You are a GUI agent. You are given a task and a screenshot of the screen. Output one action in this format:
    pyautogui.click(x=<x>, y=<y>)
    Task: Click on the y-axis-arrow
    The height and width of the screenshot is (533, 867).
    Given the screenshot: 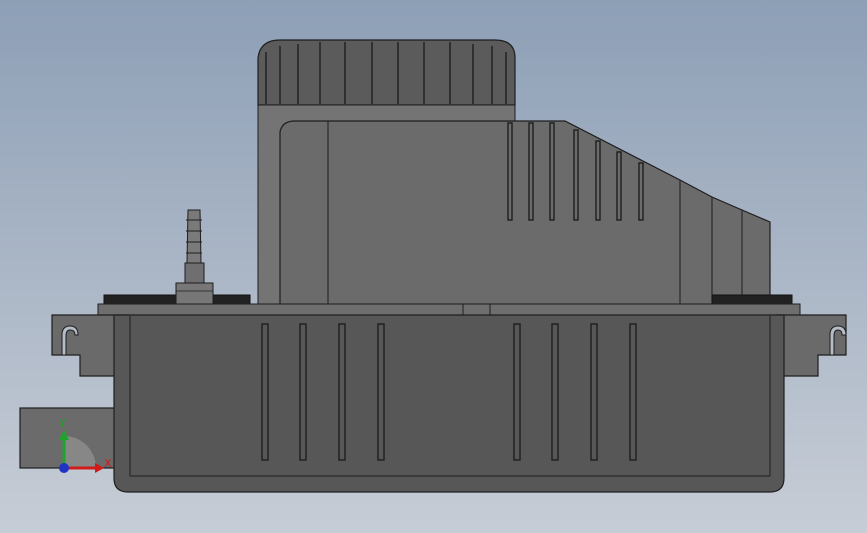 What is the action you would take?
    pyautogui.click(x=64, y=435)
    